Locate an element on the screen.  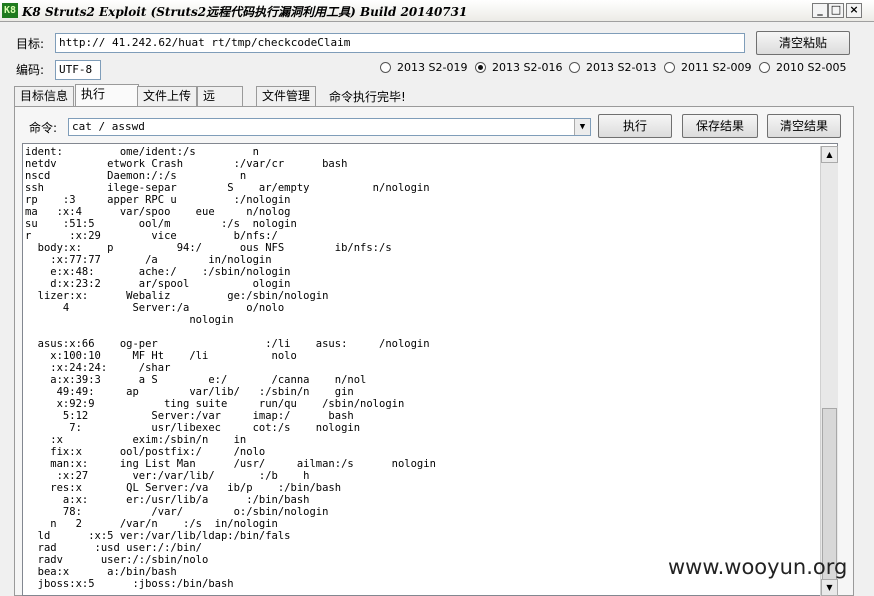
output-line: ma :x:4 var/spoo eue n/nolog is located at coordinates (158, 212).